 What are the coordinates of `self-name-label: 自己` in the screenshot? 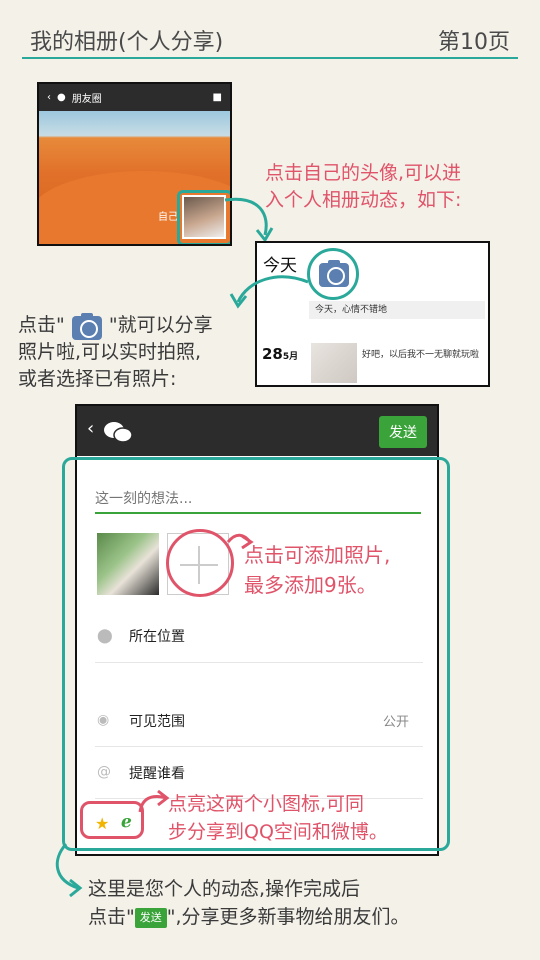 It's located at (168, 217).